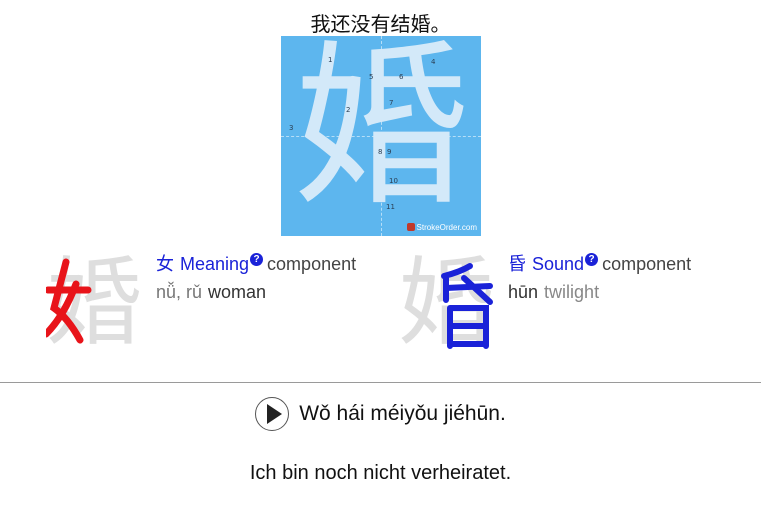  I want to click on sentence-translation: Ich bin noch nicht verheiratet., so click(380, 473).